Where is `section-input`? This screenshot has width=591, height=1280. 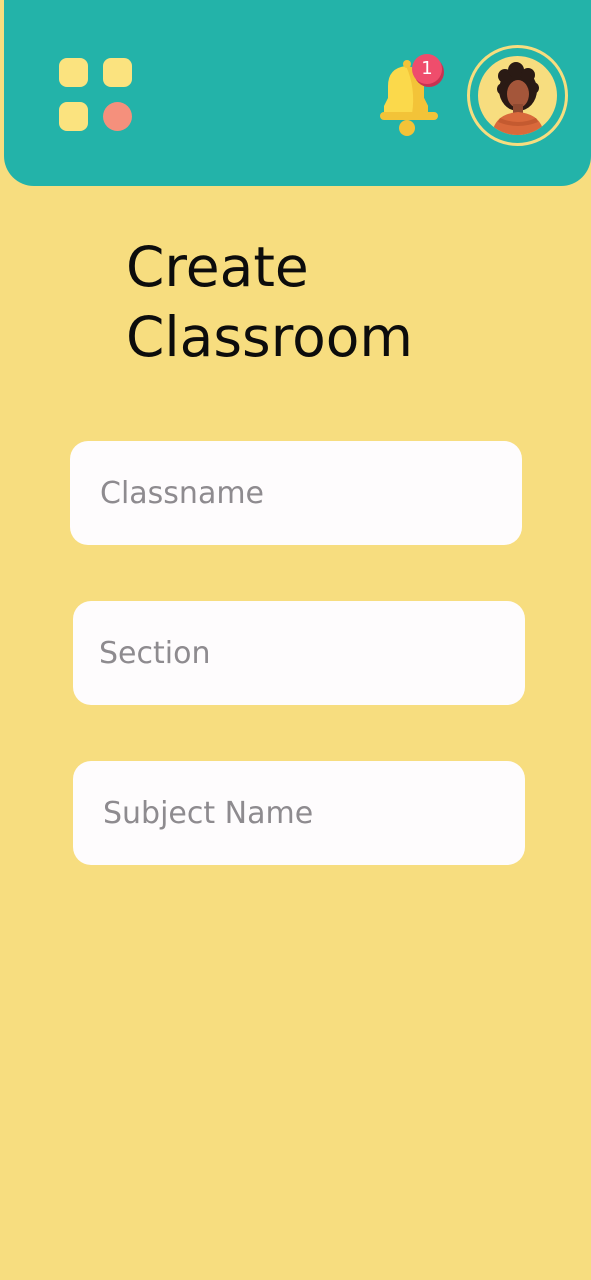 section-input is located at coordinates (299, 653).